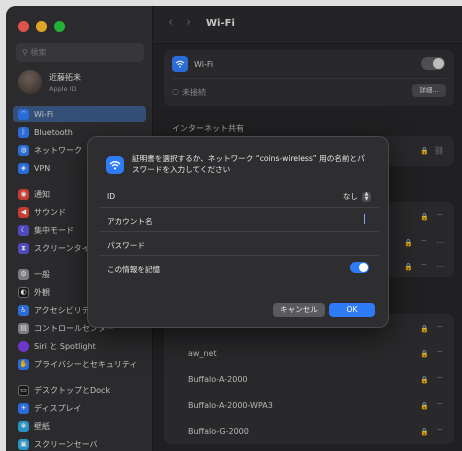 This screenshot has height=451, width=462. What do you see at coordinates (239, 268) in the screenshot?
I see `remember-row: この情報を記憶` at bounding box center [239, 268].